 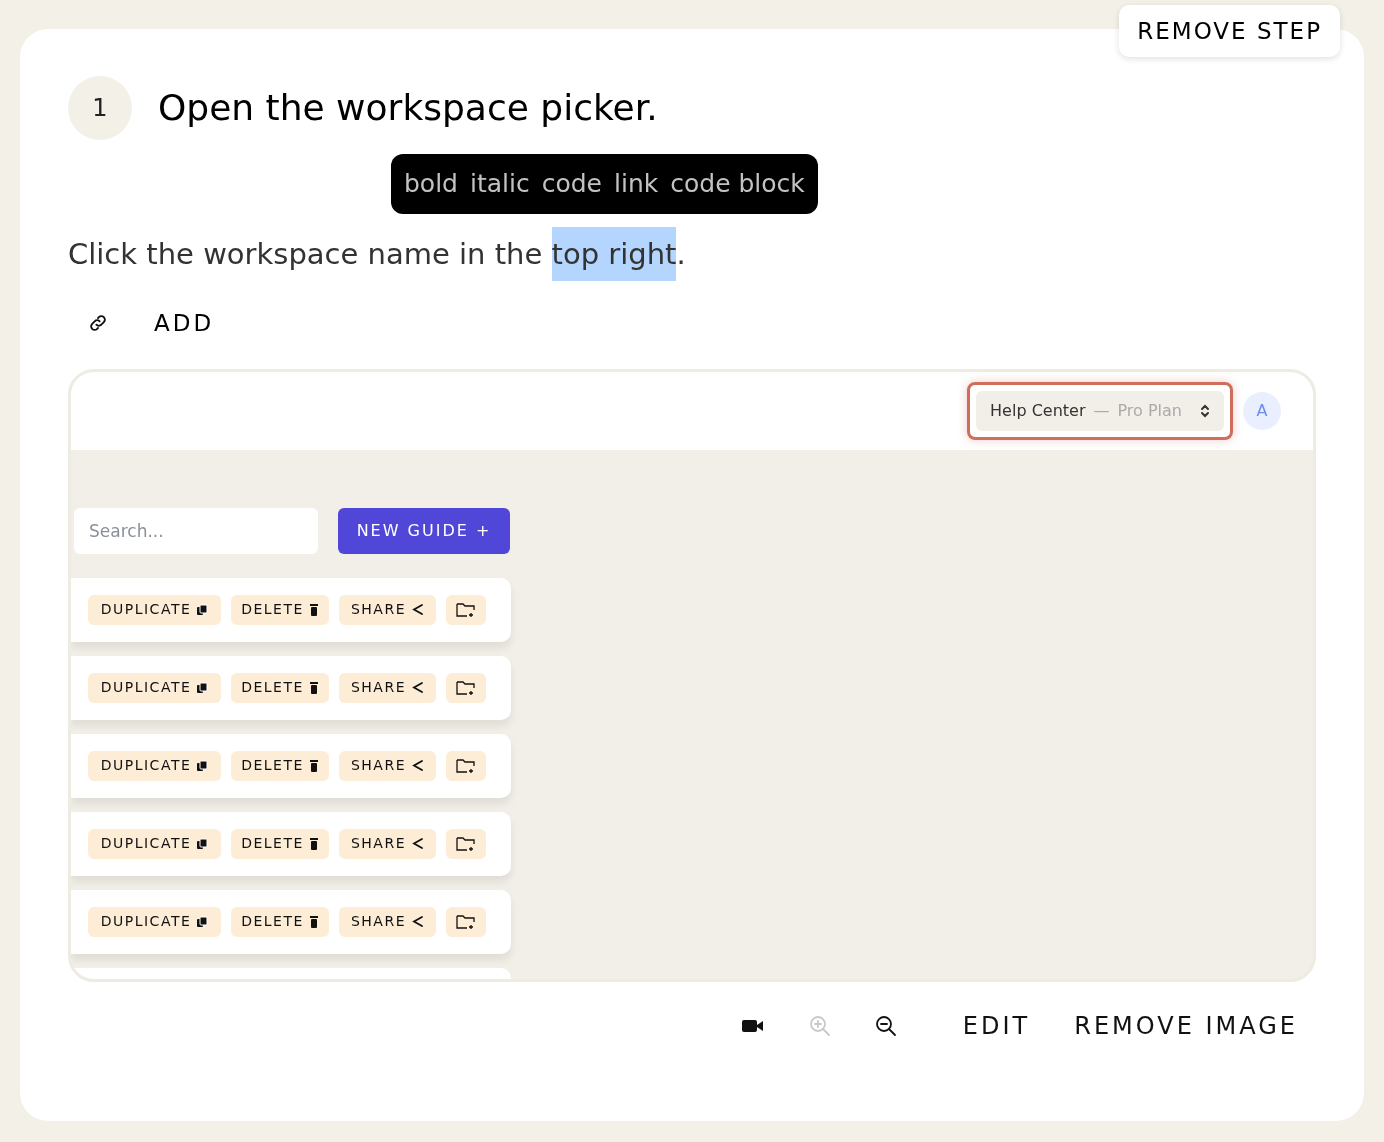 What do you see at coordinates (184, 323) in the screenshot?
I see `add-button: ADD` at bounding box center [184, 323].